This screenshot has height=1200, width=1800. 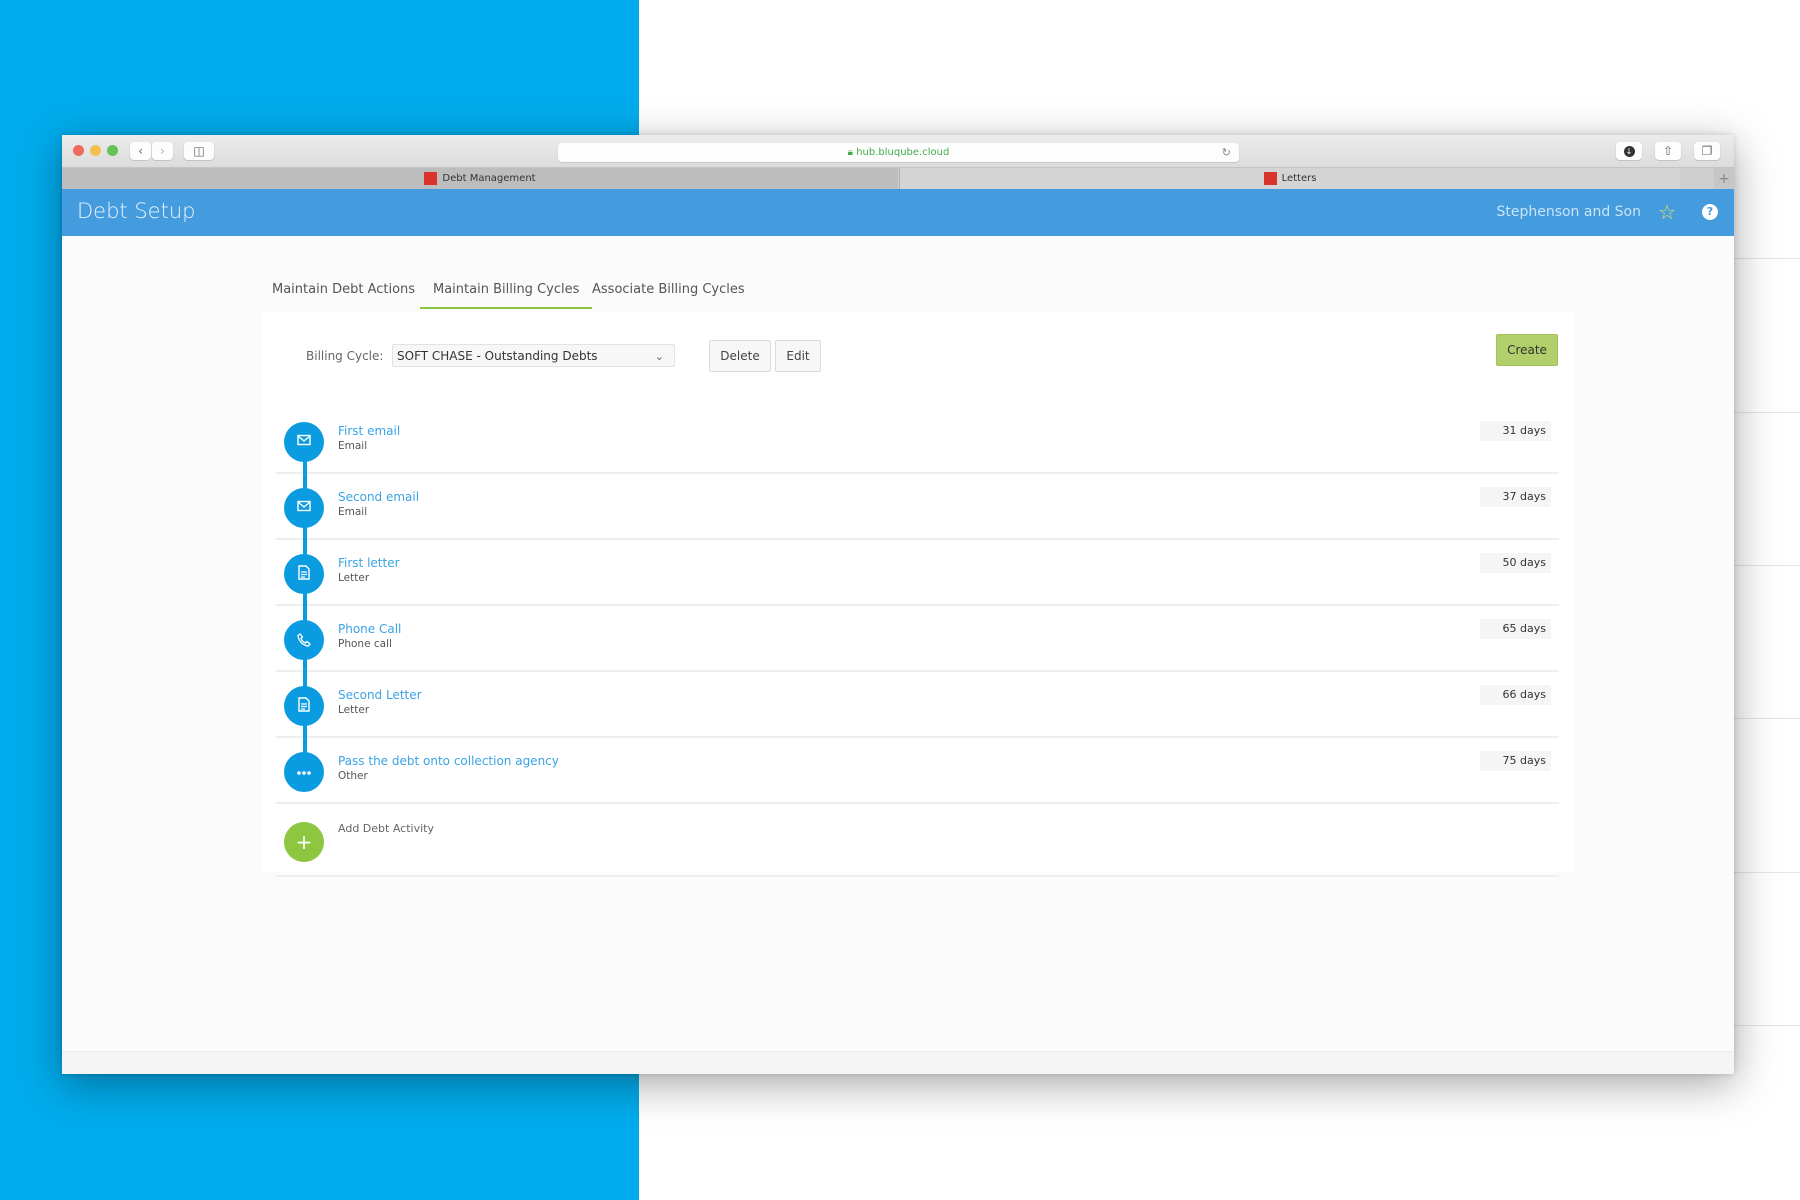 I want to click on help-icon: ?, so click(x=1710, y=212).